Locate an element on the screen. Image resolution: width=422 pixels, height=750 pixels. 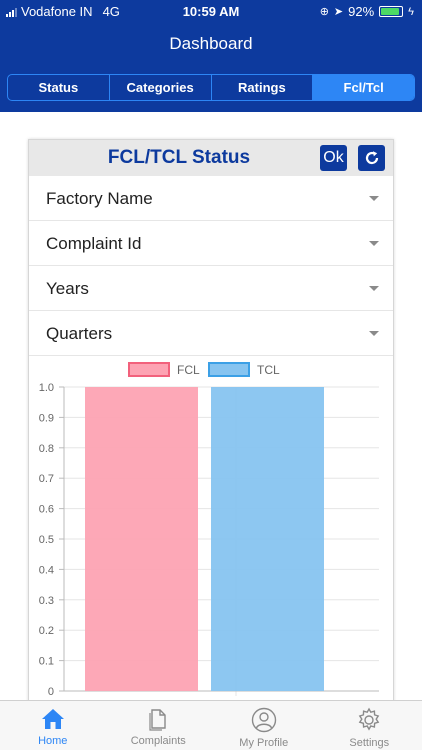
y-tick-label: 0.4 is located at coordinates (46, 570).